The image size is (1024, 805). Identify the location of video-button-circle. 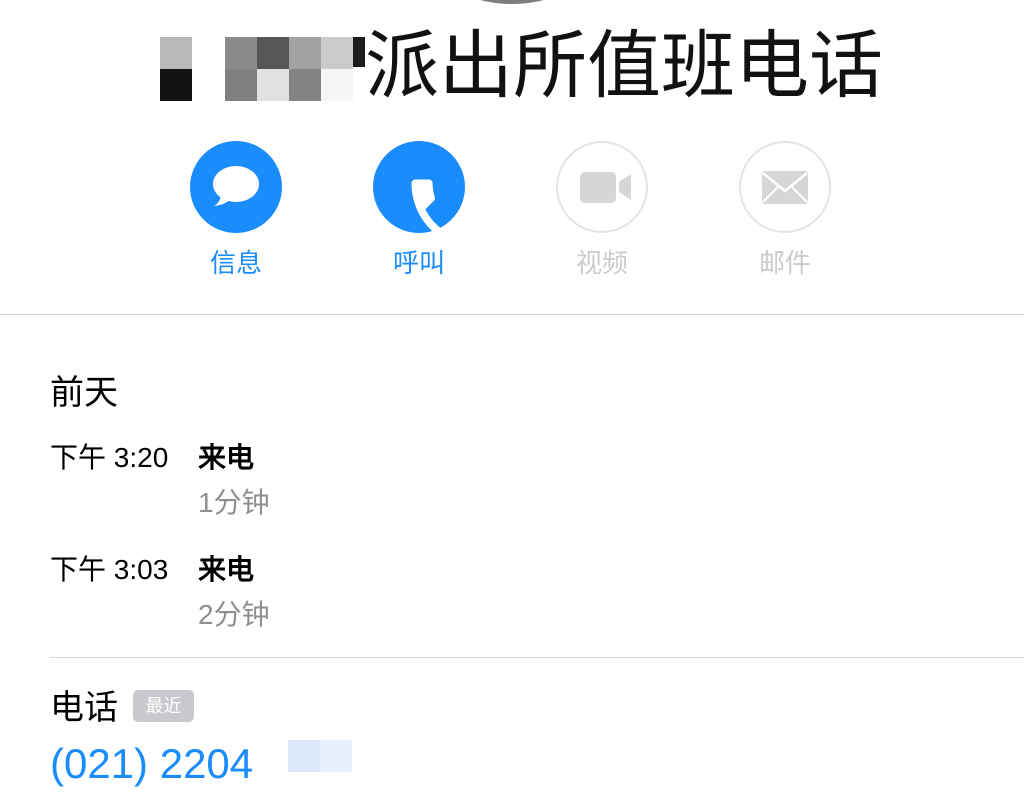
(602, 187).